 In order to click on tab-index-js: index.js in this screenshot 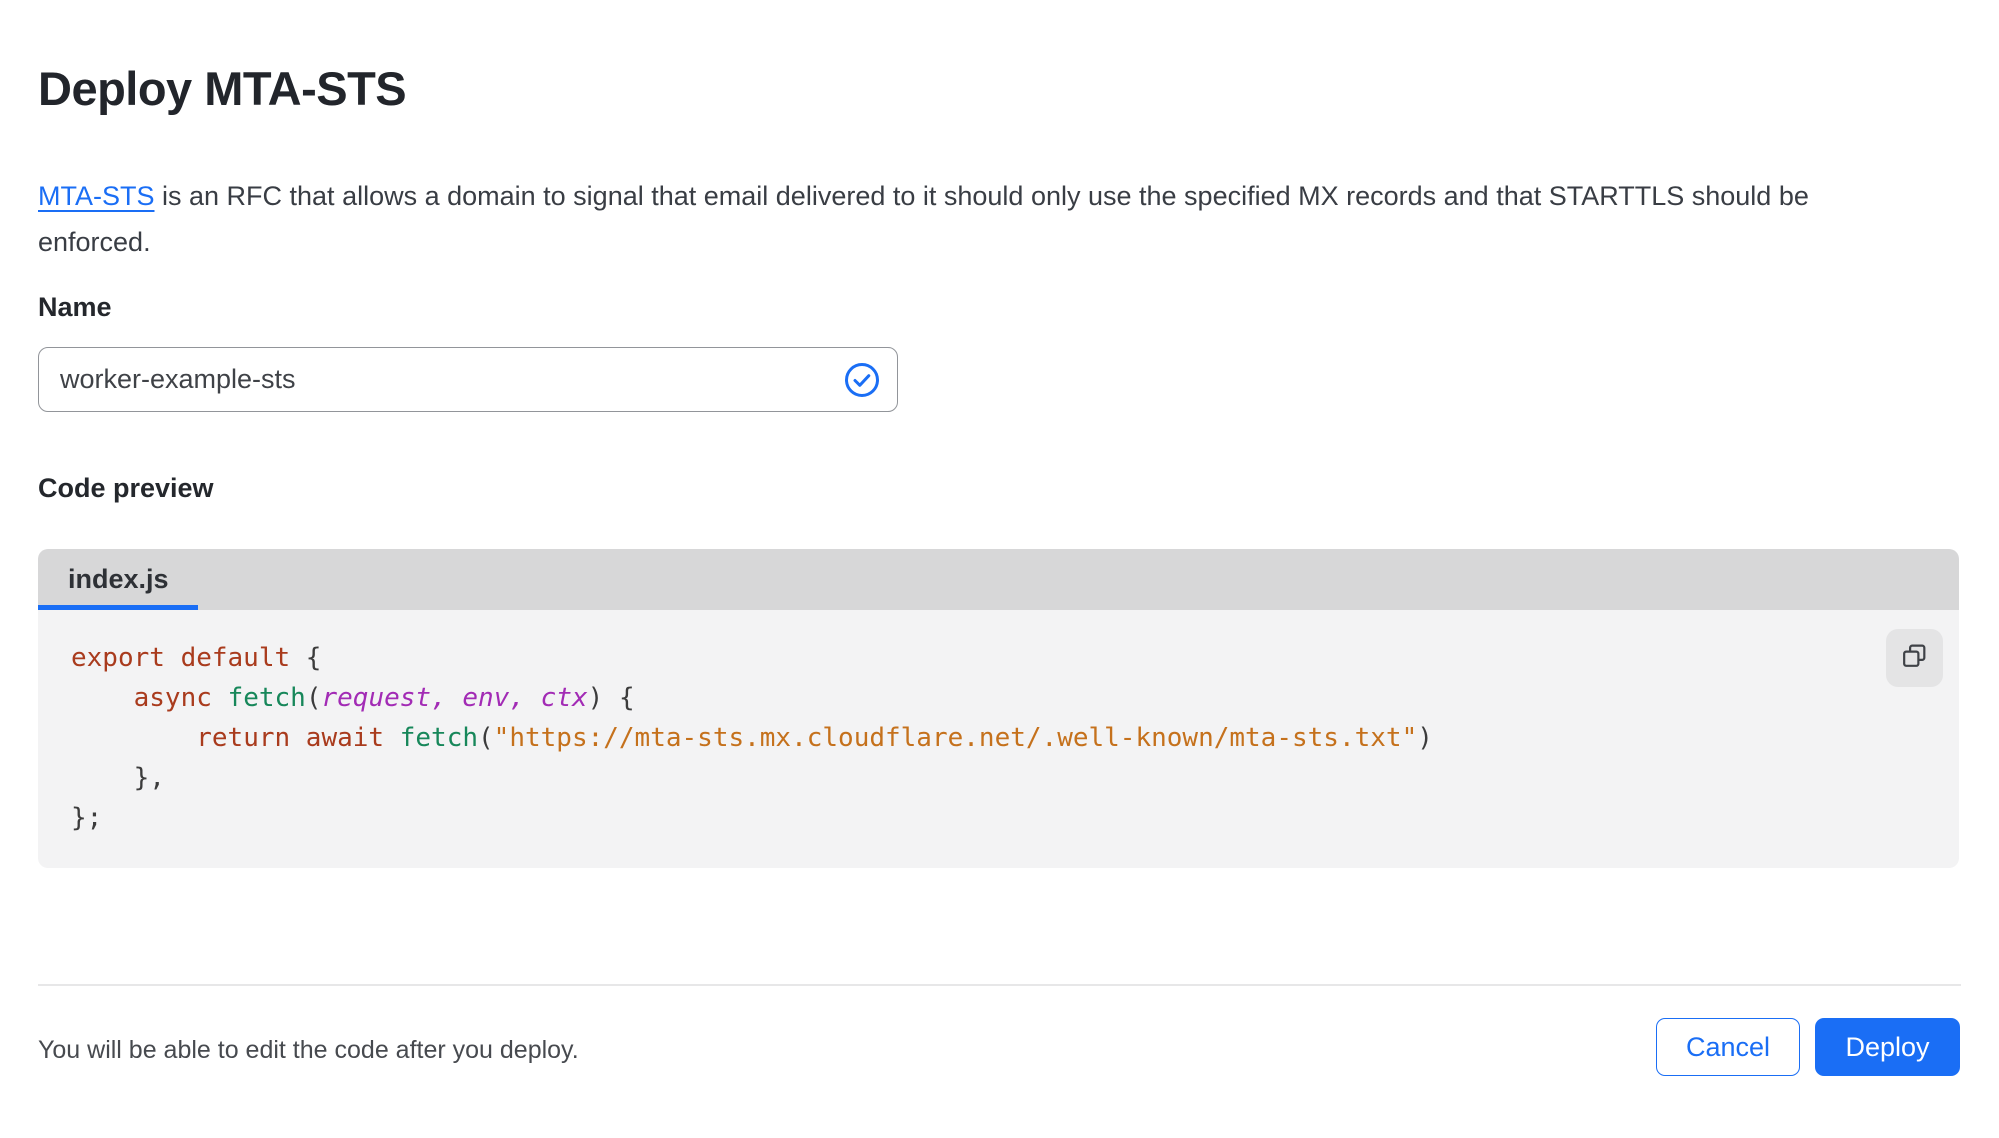, I will do `click(118, 579)`.